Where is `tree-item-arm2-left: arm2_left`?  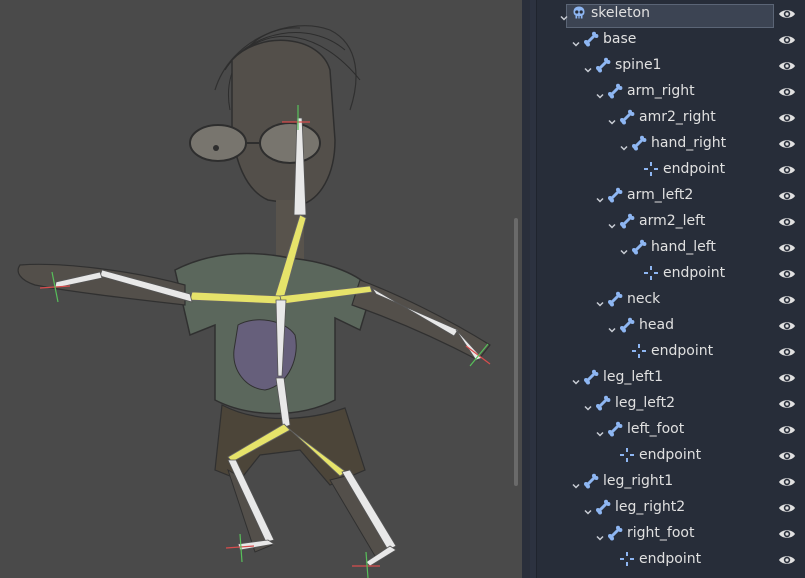 tree-item-arm2-left: arm2_left is located at coordinates (671, 221).